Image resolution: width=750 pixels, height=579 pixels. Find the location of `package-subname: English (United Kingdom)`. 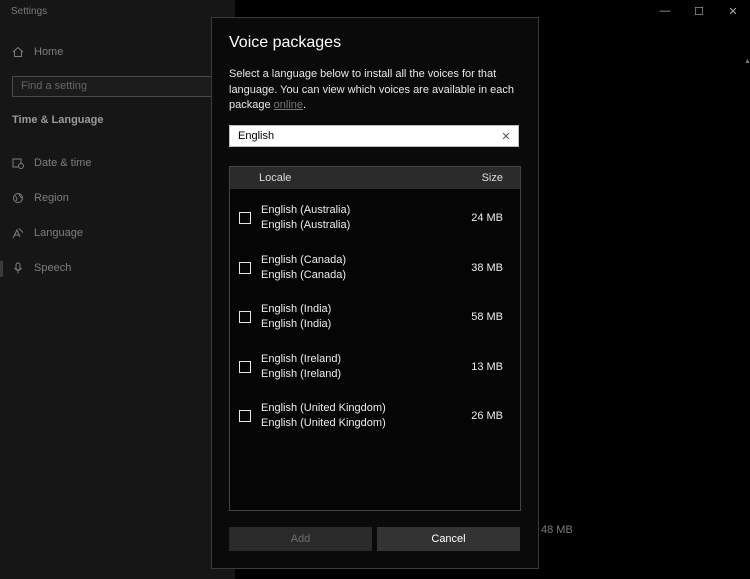

package-subname: English (United Kingdom) is located at coordinates (323, 423).